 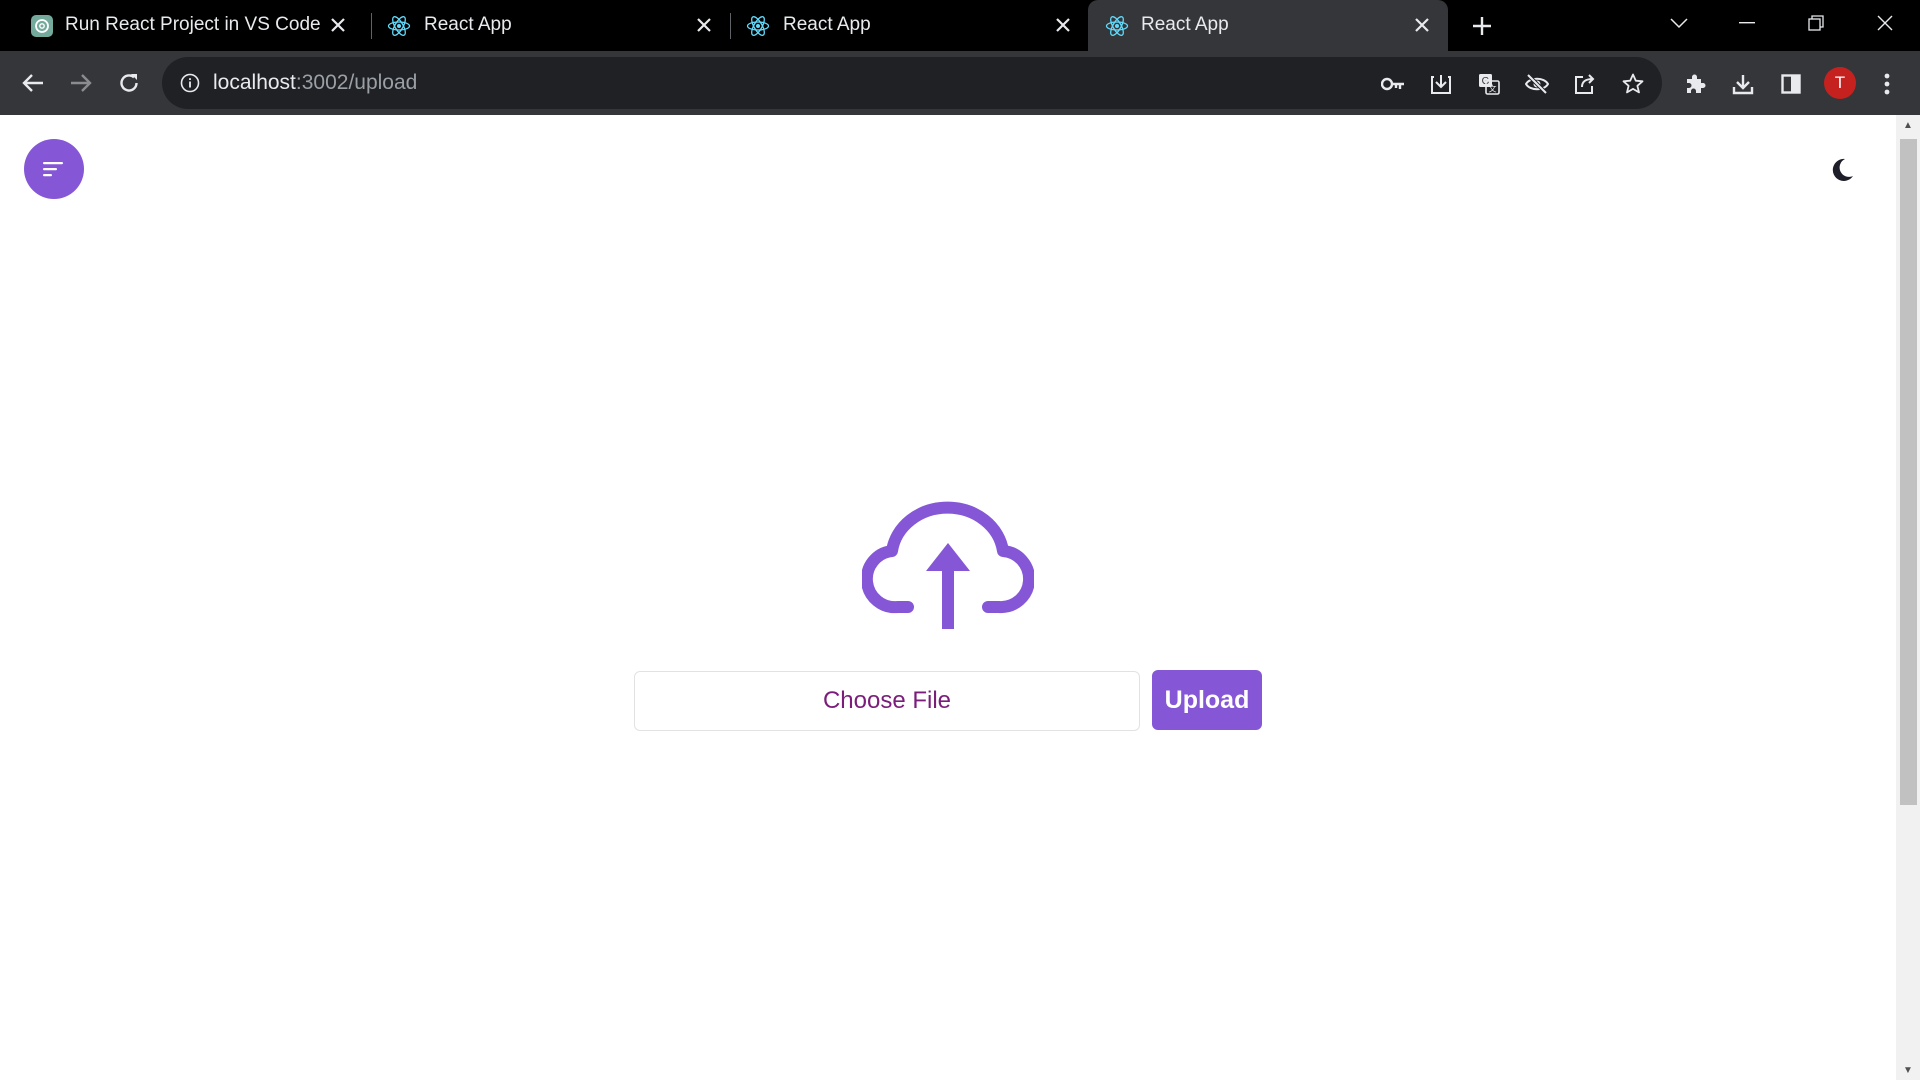 I want to click on scrollbar-thumb, so click(x=1908, y=472).